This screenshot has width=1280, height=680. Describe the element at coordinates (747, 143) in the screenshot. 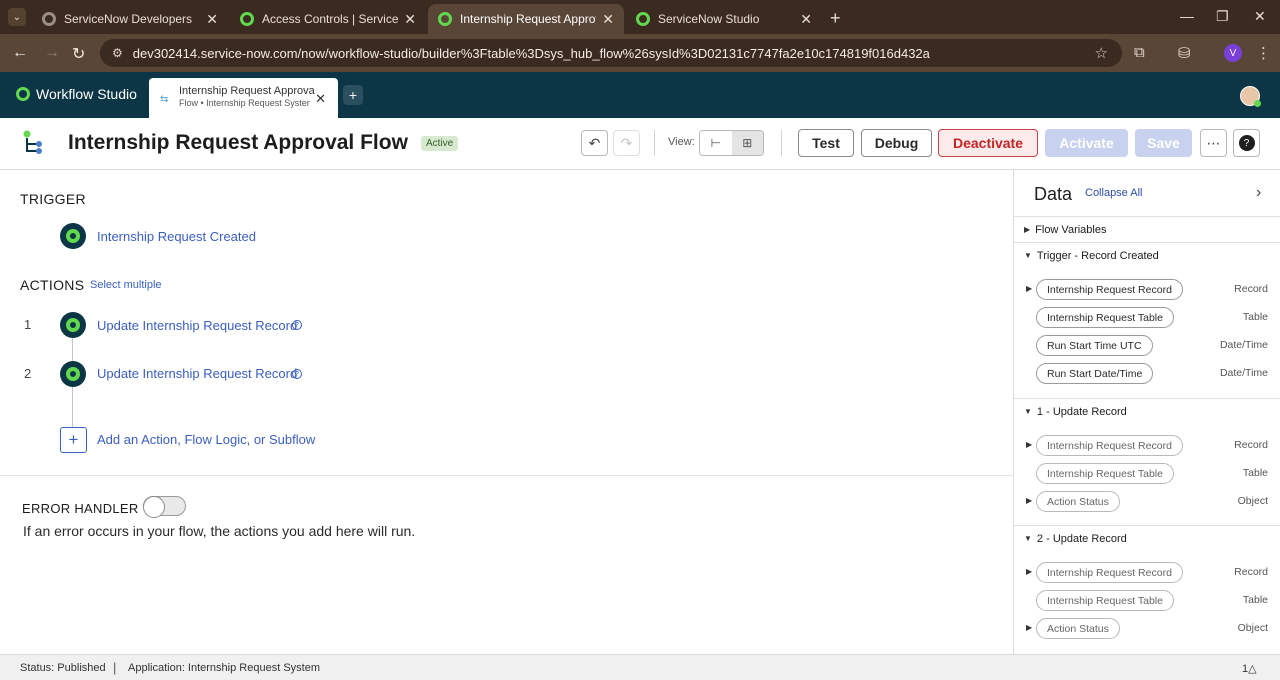

I see `diagram-view-icon: ⊞` at that location.